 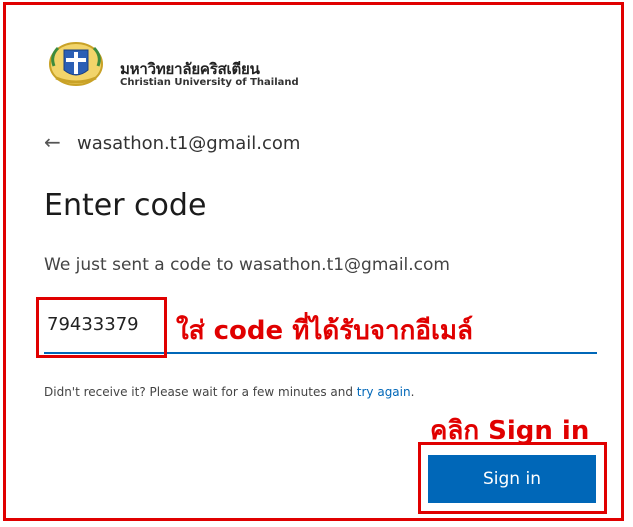 I want to click on try-again-link: try again, so click(x=384, y=392).